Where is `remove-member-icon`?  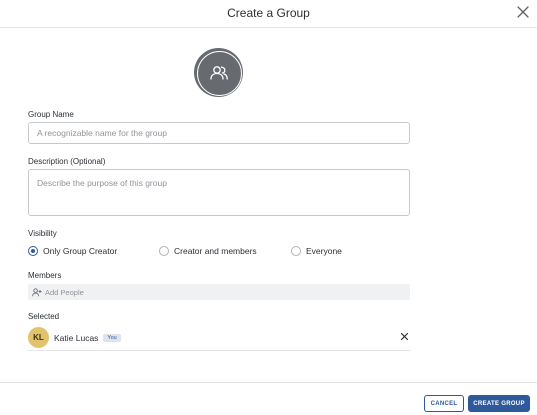
remove-member-icon is located at coordinates (404, 336).